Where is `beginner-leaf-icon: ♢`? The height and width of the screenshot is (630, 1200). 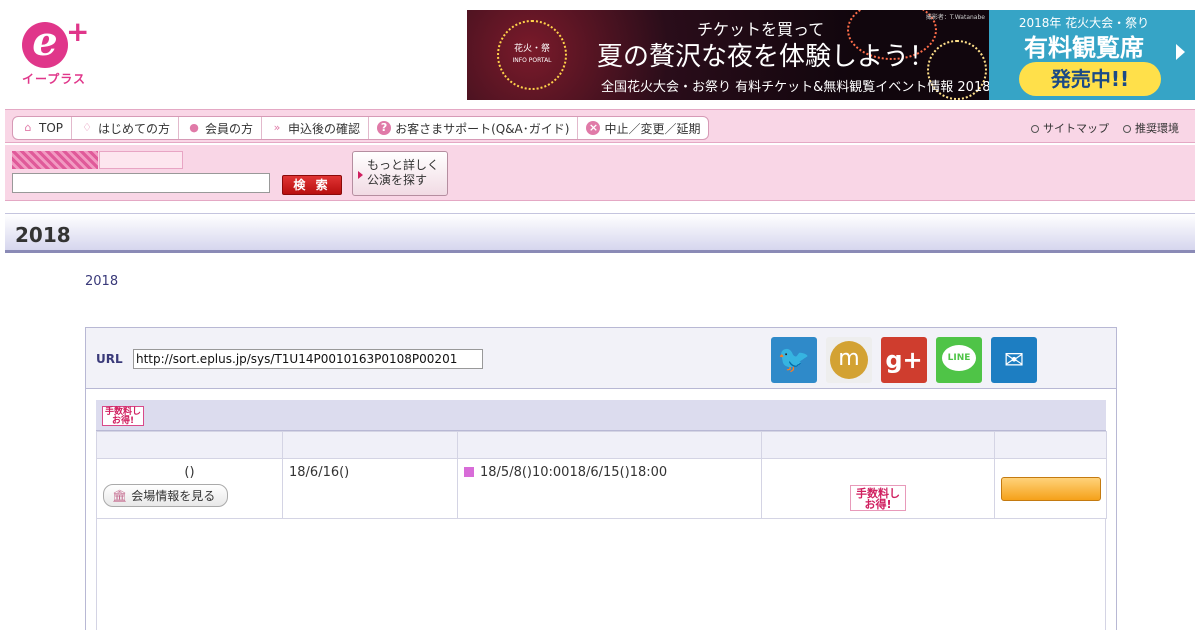
beginner-leaf-icon: ♢ is located at coordinates (87, 127).